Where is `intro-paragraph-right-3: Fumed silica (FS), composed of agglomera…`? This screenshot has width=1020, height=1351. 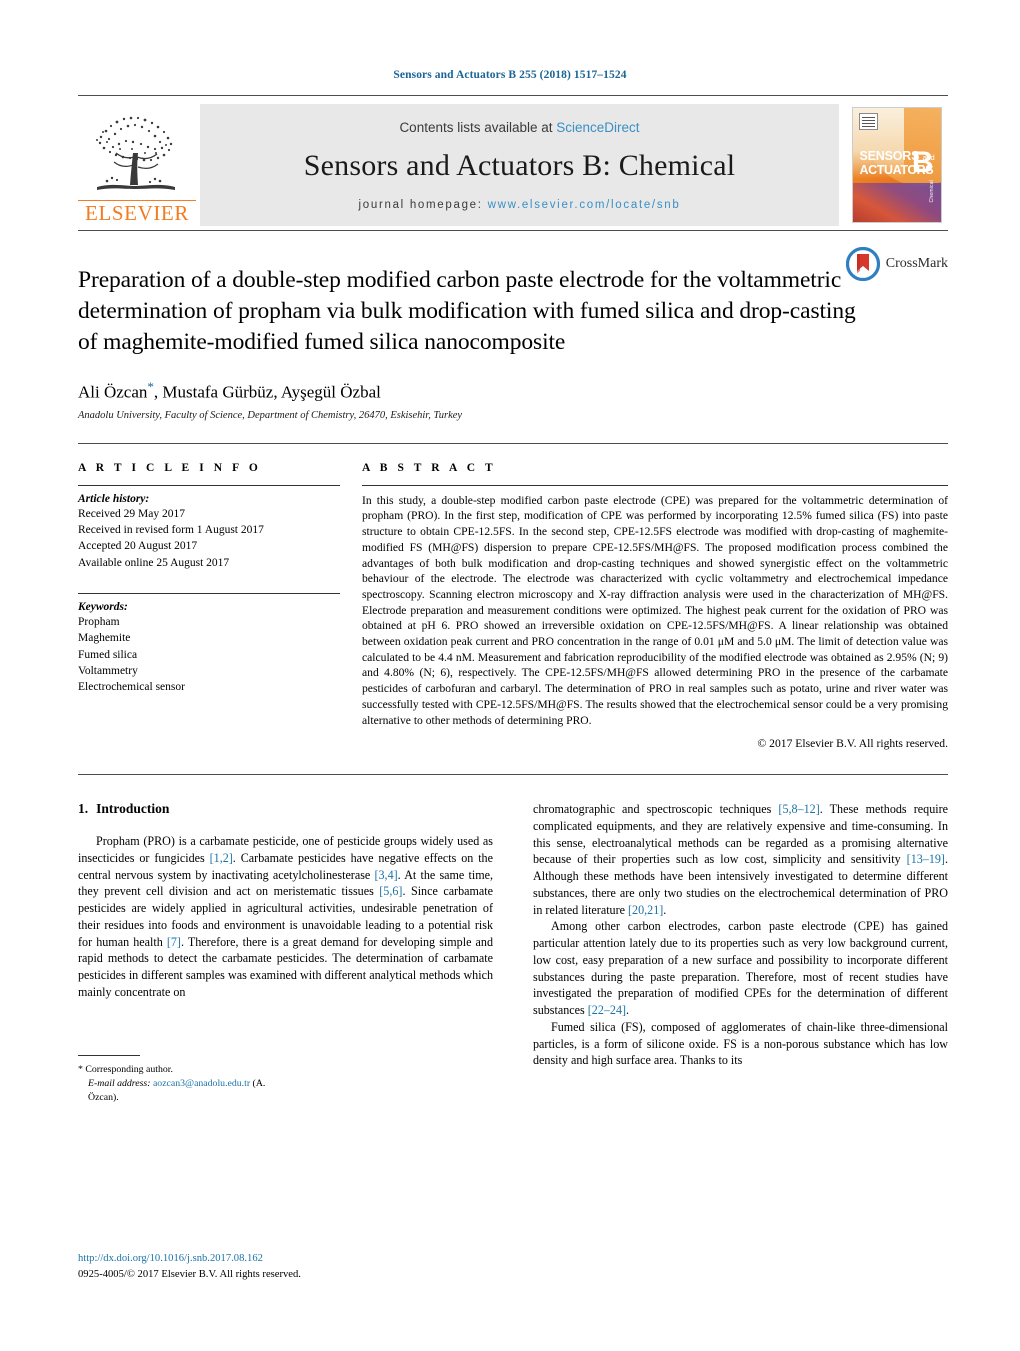
intro-paragraph-right-3: Fumed silica (FS), composed of agglomera… is located at coordinates (740, 1043).